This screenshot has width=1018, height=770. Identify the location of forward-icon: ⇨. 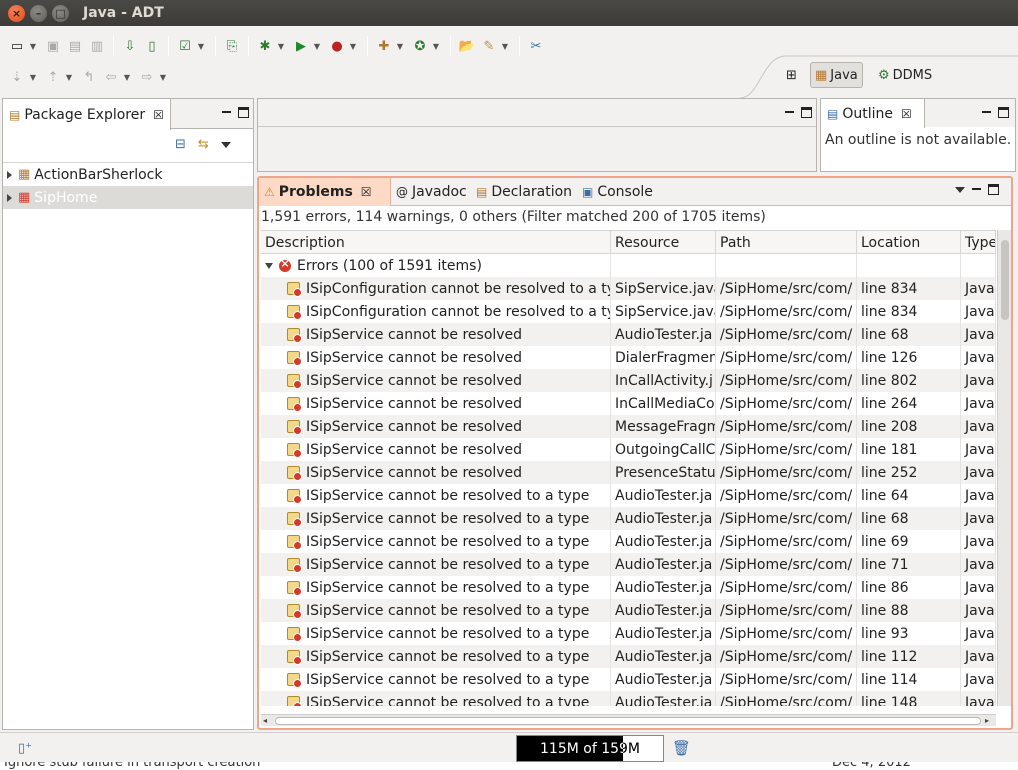
(147, 77).